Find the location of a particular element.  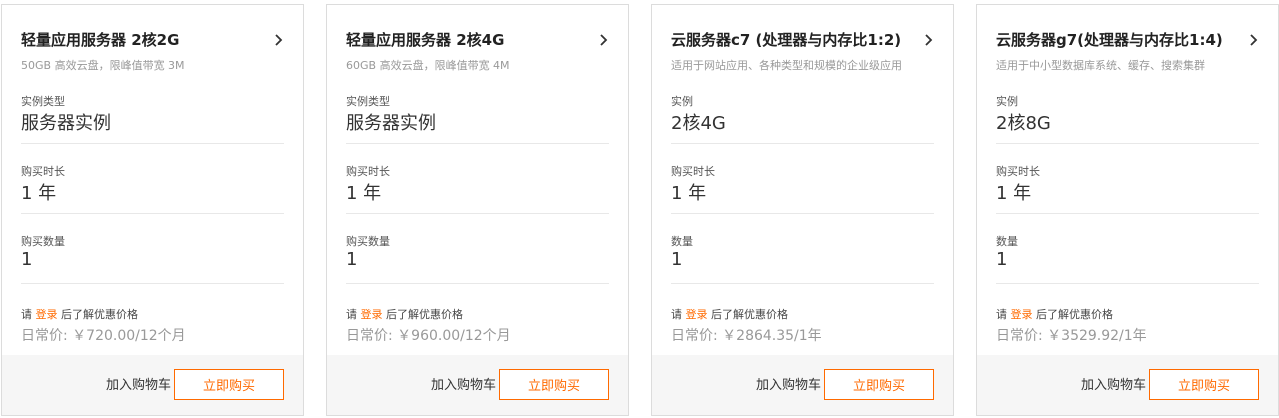

card-title-row: 云服务器c7 (处理器与内存比1:2) is located at coordinates (802, 40).